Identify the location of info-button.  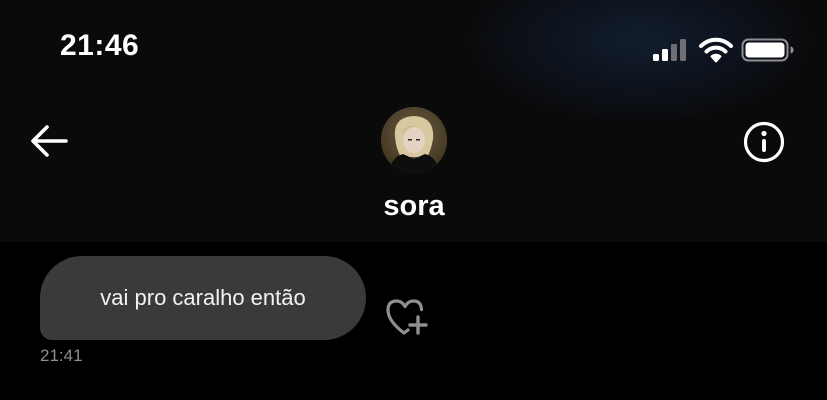
(764, 142).